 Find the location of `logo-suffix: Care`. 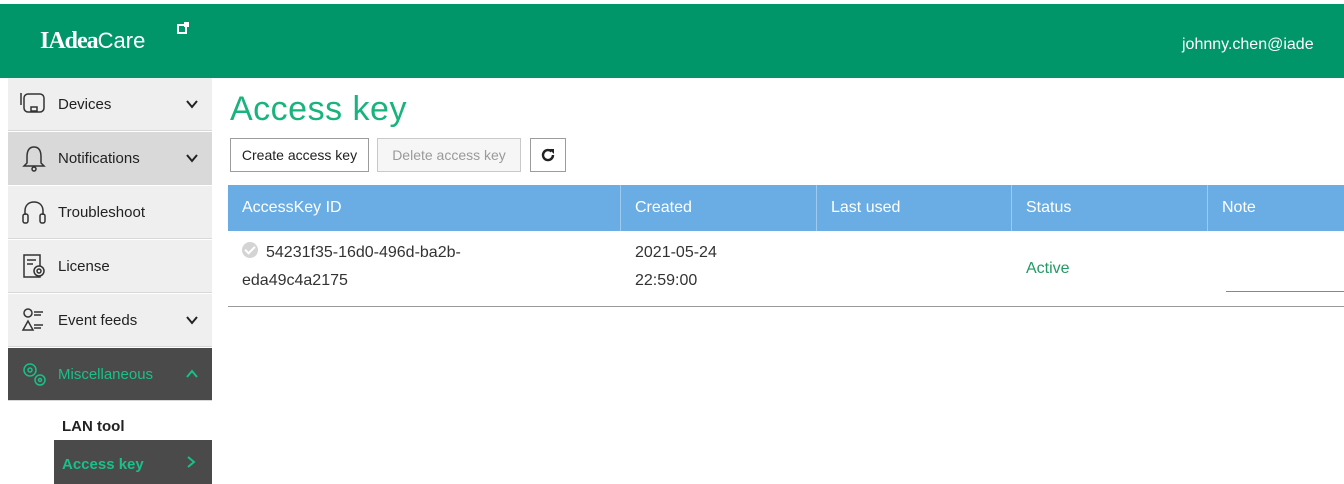

logo-suffix: Care is located at coordinates (121, 40).